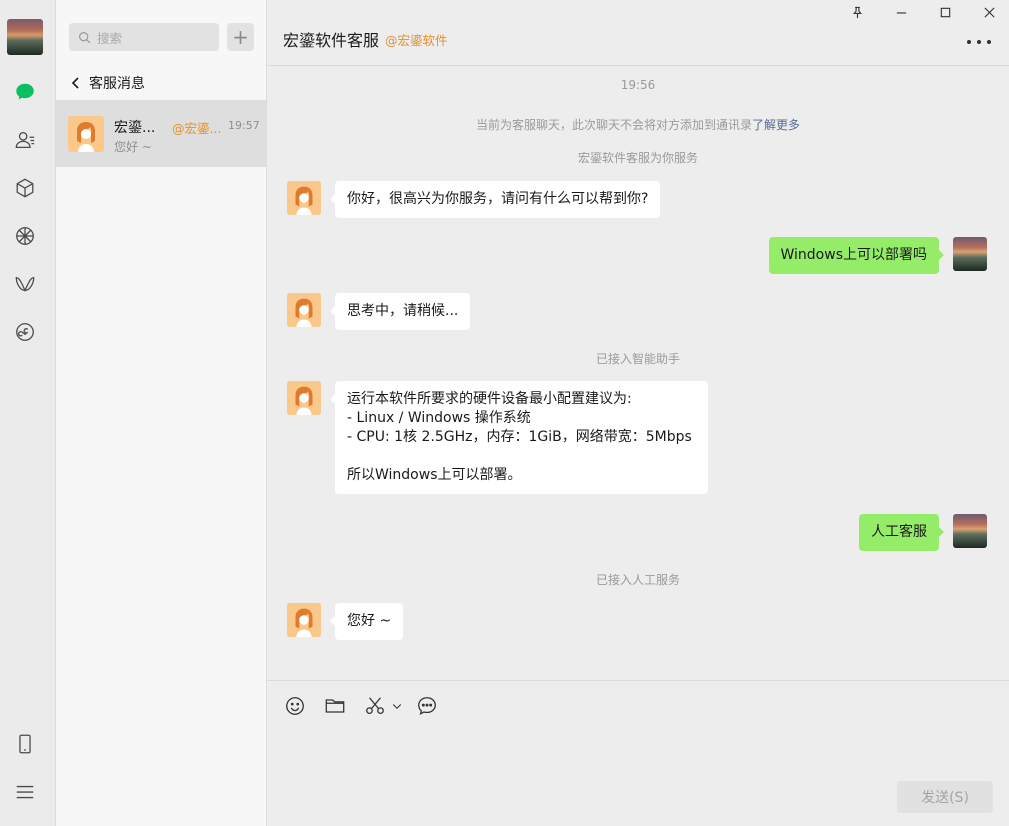 This screenshot has width=1009, height=826. I want to click on notice-text: 当前为客服聊天，此次聊天不会将对方添加到通讯录了解更多, so click(638, 124).